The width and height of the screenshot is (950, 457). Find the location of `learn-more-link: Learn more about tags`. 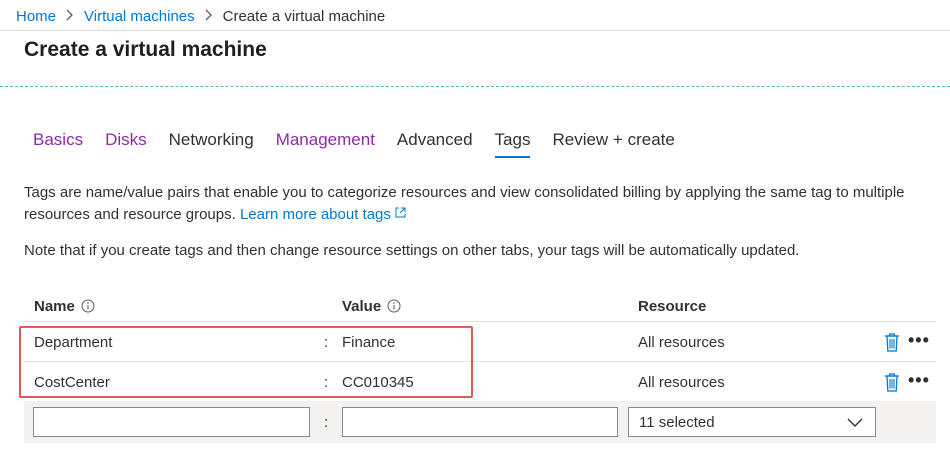

learn-more-link: Learn more about tags is located at coordinates (323, 214).